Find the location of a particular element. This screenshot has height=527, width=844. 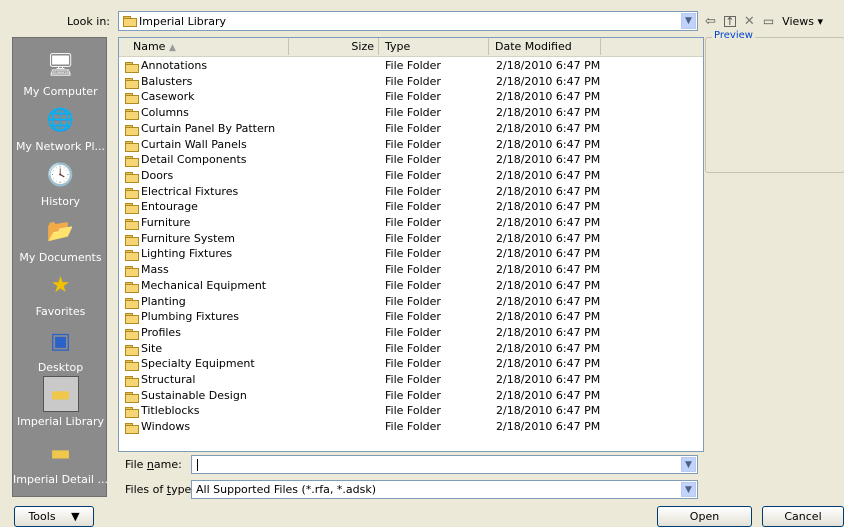

preview-label: Preview is located at coordinates (733, 35).